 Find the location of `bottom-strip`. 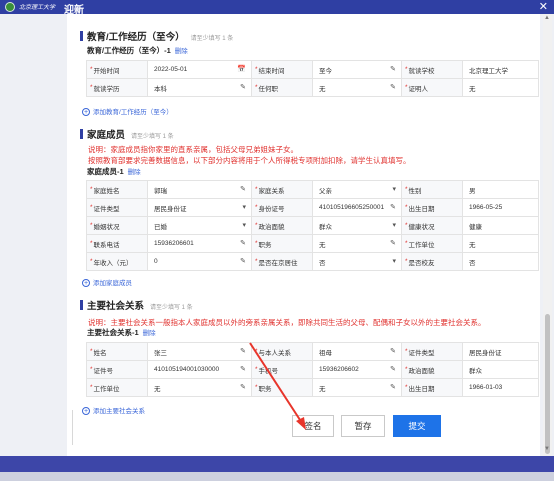

bottom-strip is located at coordinates (277, 476).